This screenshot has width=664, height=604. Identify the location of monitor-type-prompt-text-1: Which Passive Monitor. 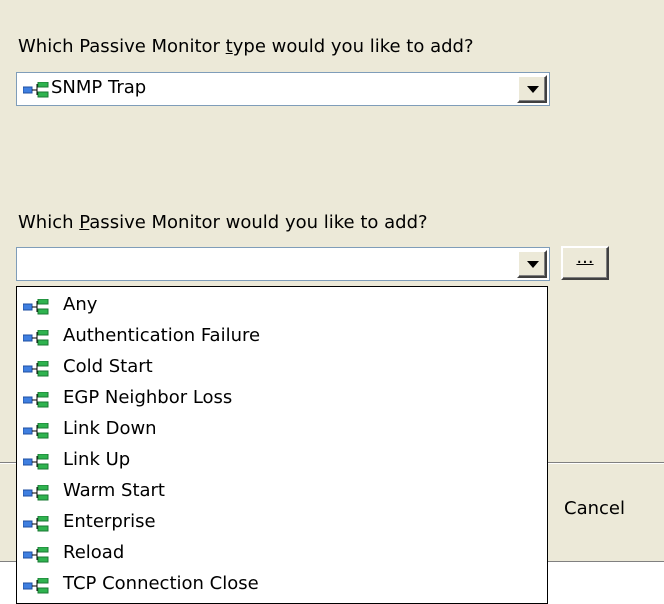
(122, 46).